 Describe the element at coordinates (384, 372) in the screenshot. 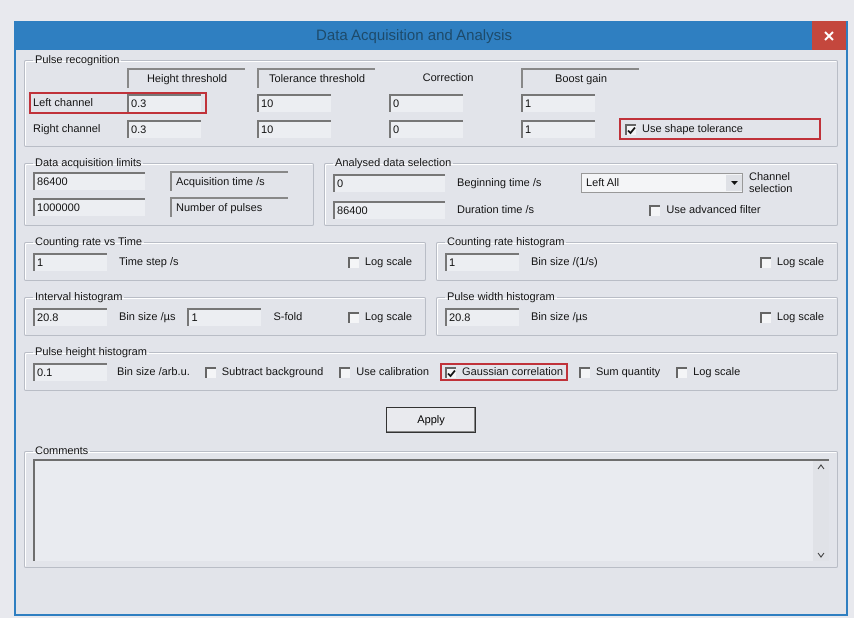

I see `checkbox: Use calibration` at that location.